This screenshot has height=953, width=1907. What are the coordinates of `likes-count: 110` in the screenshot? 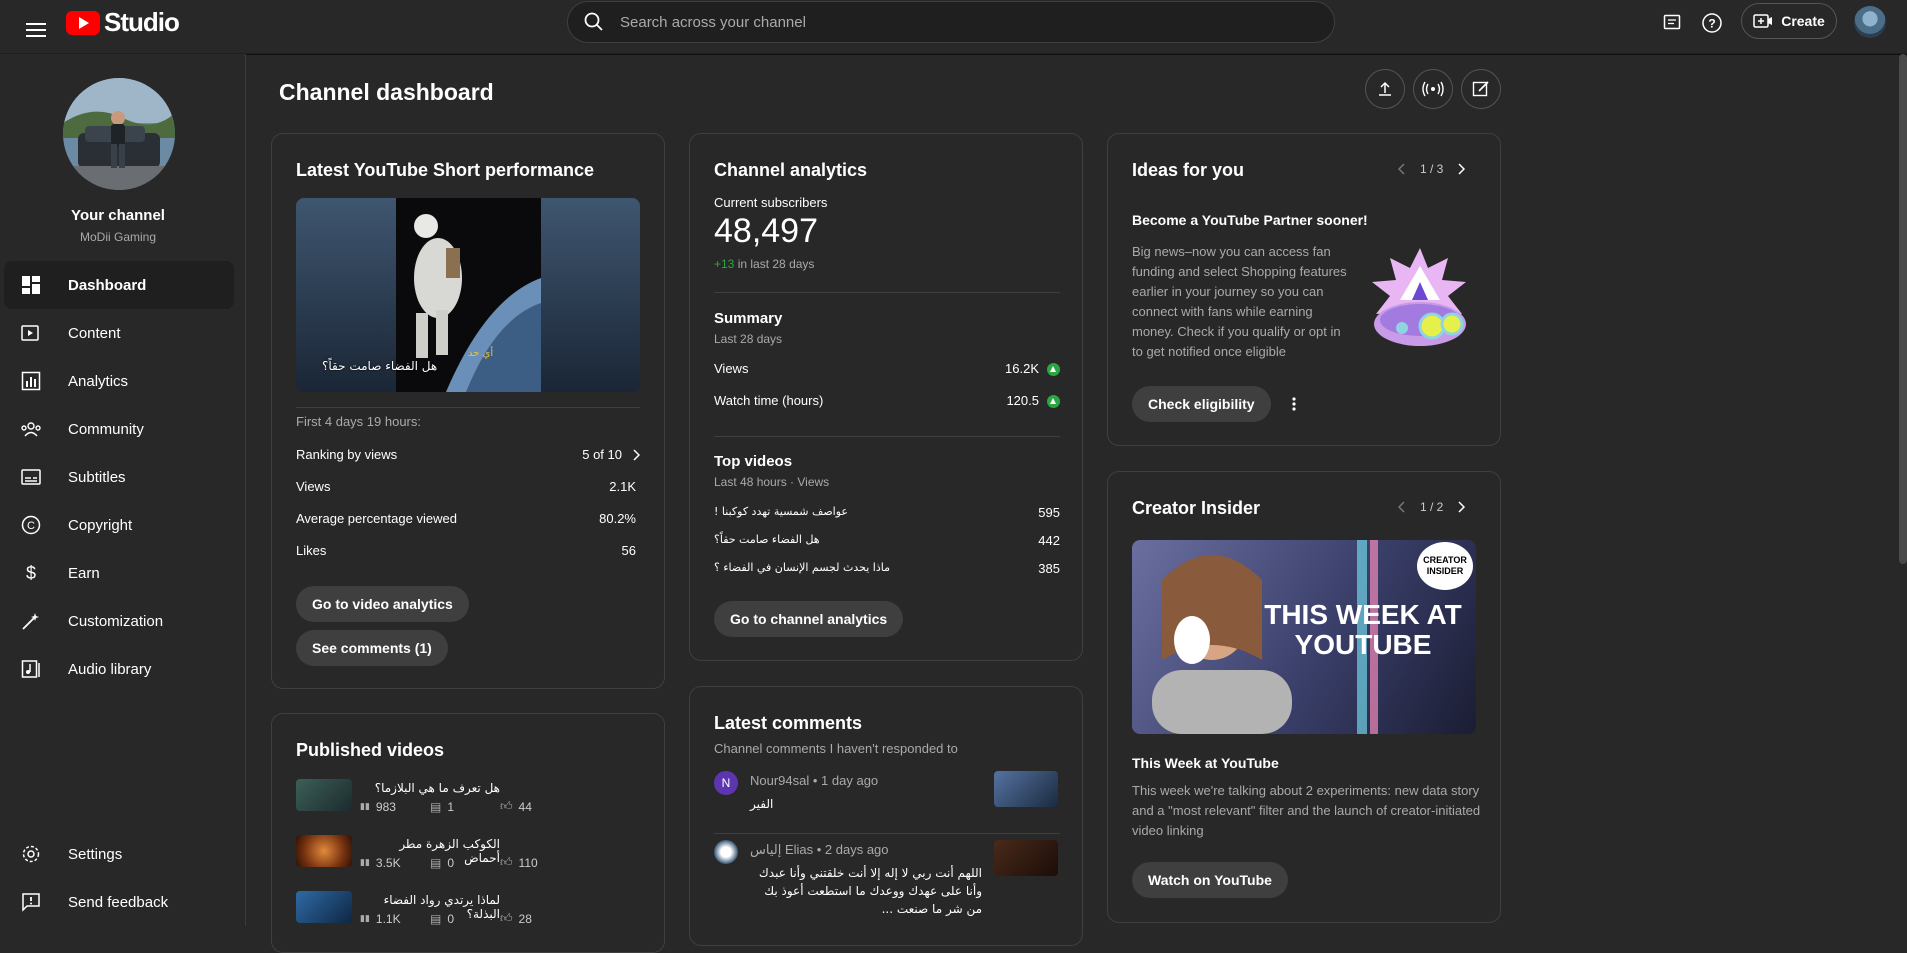 It's located at (528, 862).